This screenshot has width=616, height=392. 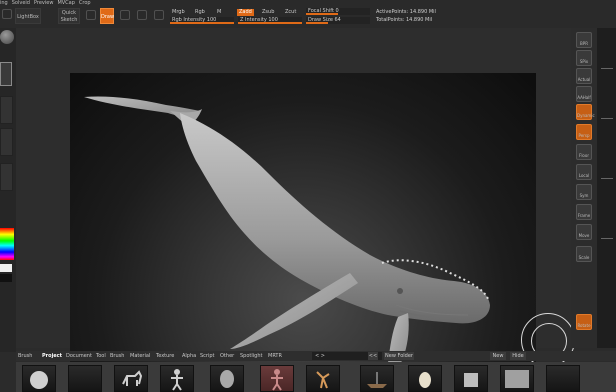 I want to click on thumbnail-cube, so click(x=471, y=378).